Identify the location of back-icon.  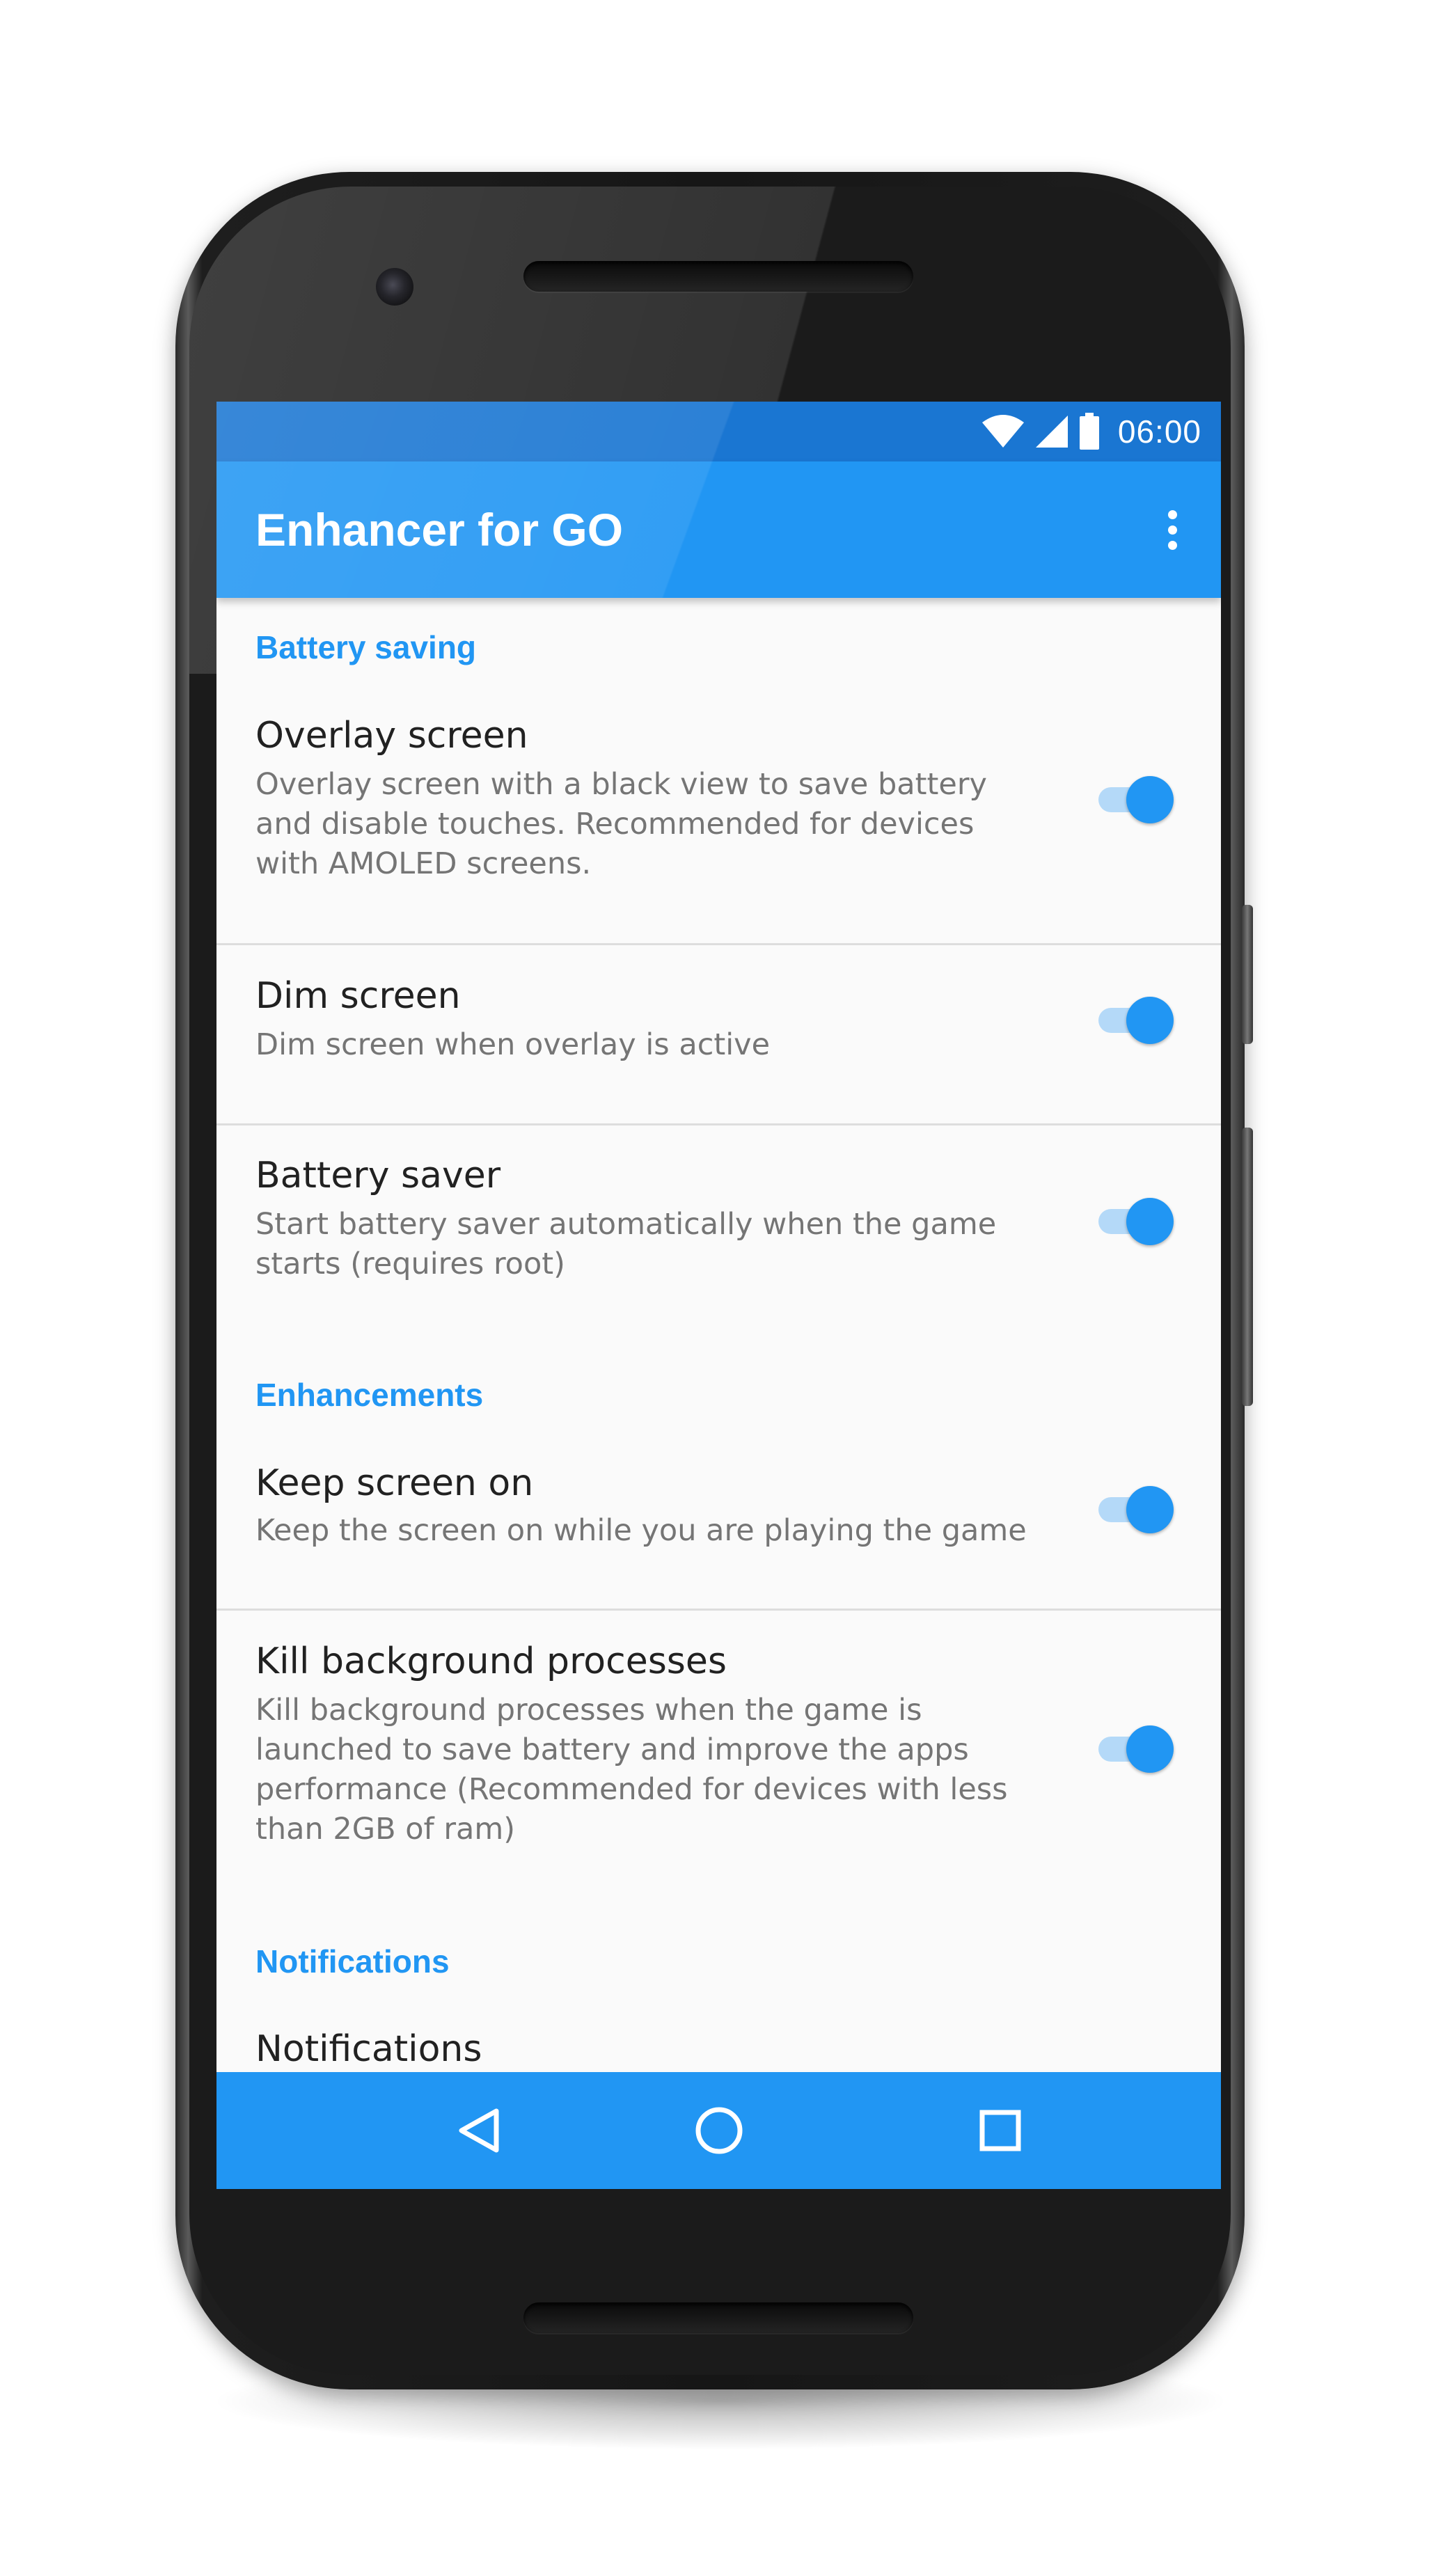
(478, 2130).